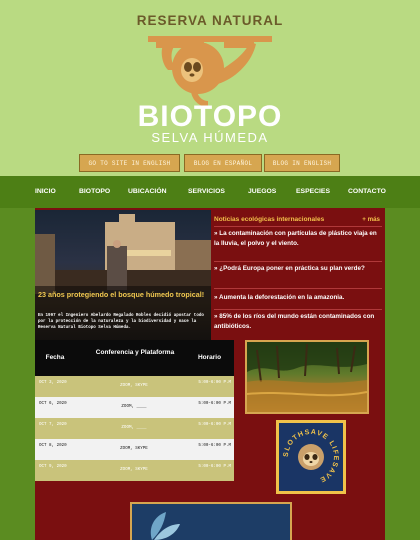 This screenshot has height=540, width=420. Describe the element at coordinates (45, 191) in the screenshot. I see `nav-item-inicio: INICIO` at that location.